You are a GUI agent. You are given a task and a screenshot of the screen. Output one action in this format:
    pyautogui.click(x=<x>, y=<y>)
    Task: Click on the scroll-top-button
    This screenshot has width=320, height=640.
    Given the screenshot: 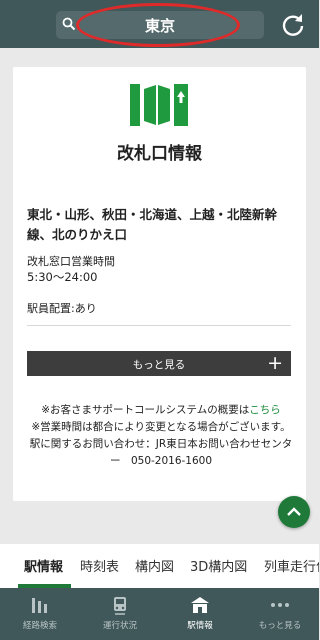 What is the action you would take?
    pyautogui.click(x=294, y=512)
    